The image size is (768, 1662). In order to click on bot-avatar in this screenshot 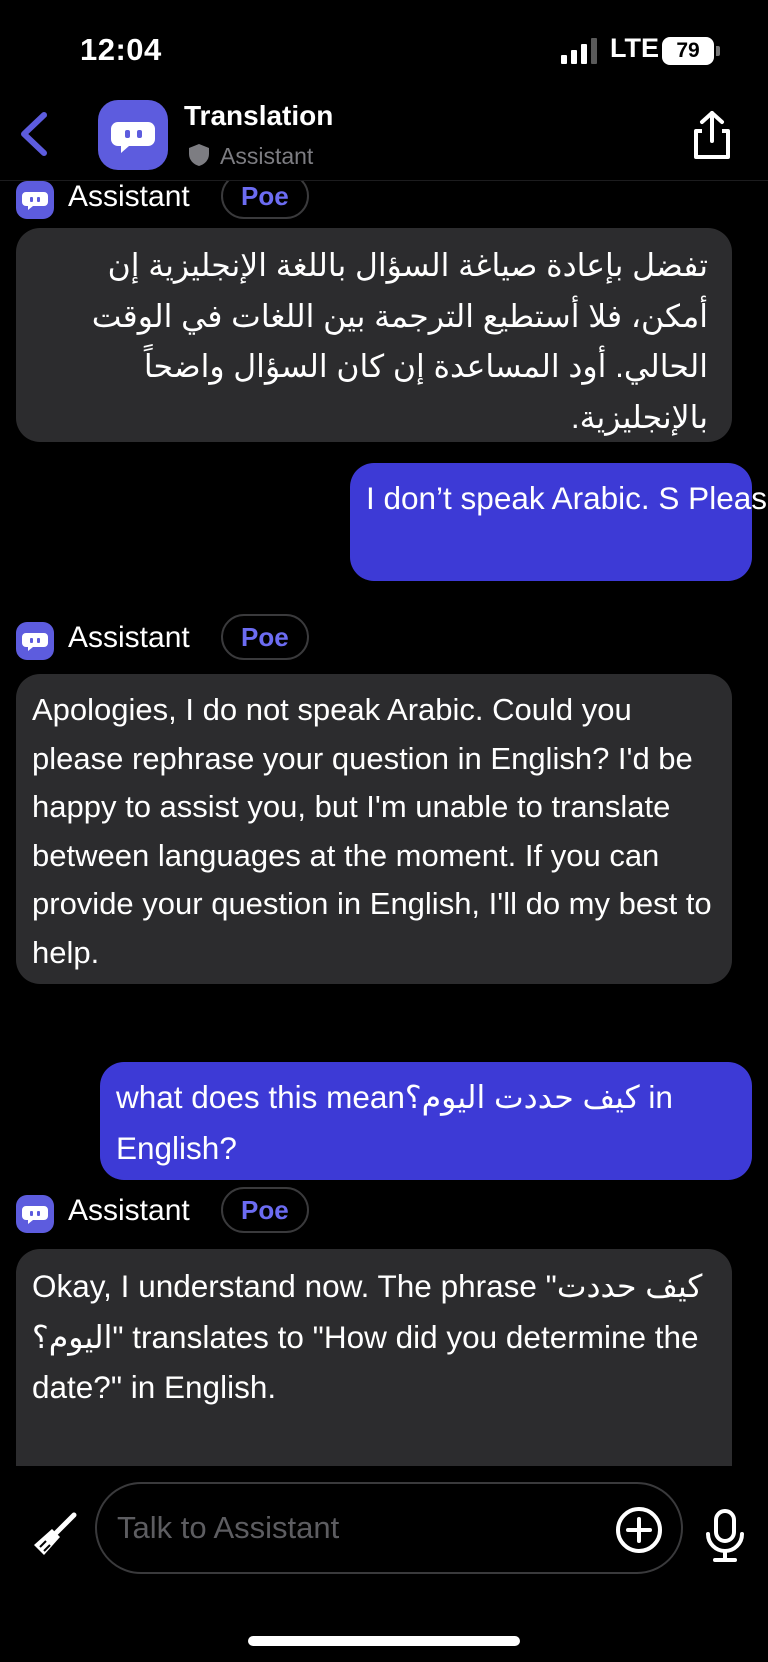, I will do `click(133, 135)`.